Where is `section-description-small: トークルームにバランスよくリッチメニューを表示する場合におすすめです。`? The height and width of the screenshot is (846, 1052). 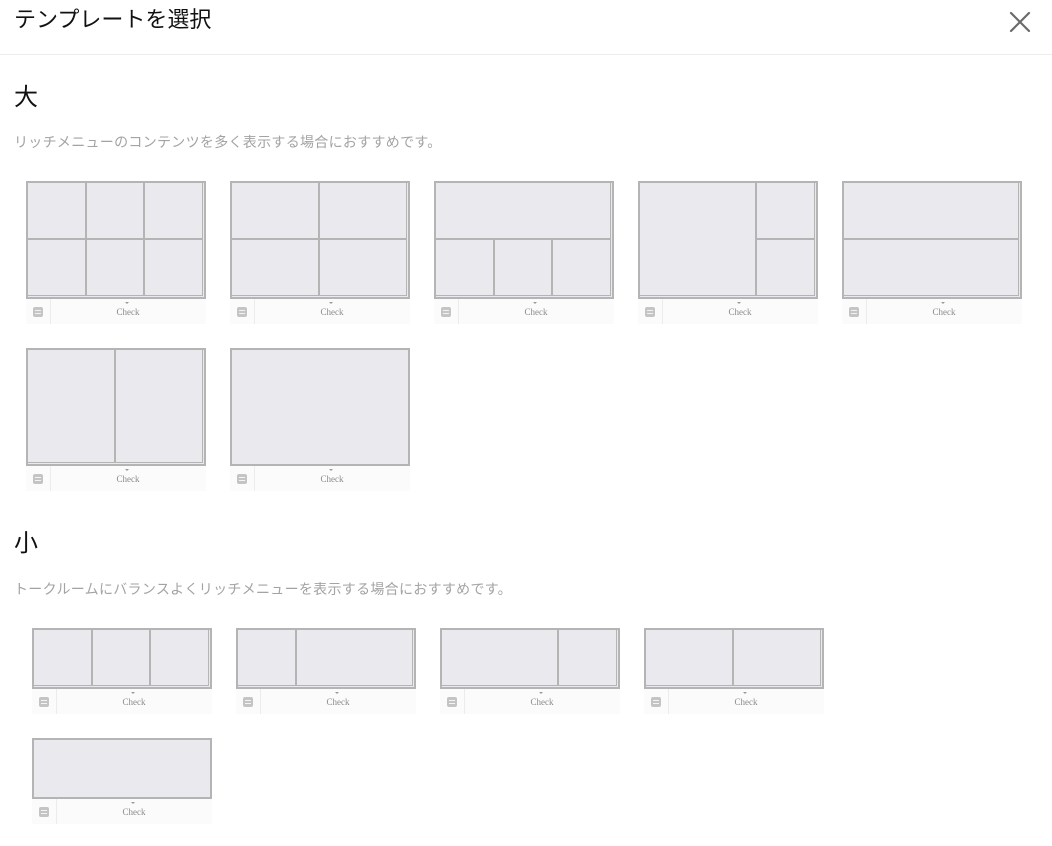
section-description-small: トークルームにバランスよくリッチメニューを表示する場合におすすめです。 is located at coordinates (263, 590).